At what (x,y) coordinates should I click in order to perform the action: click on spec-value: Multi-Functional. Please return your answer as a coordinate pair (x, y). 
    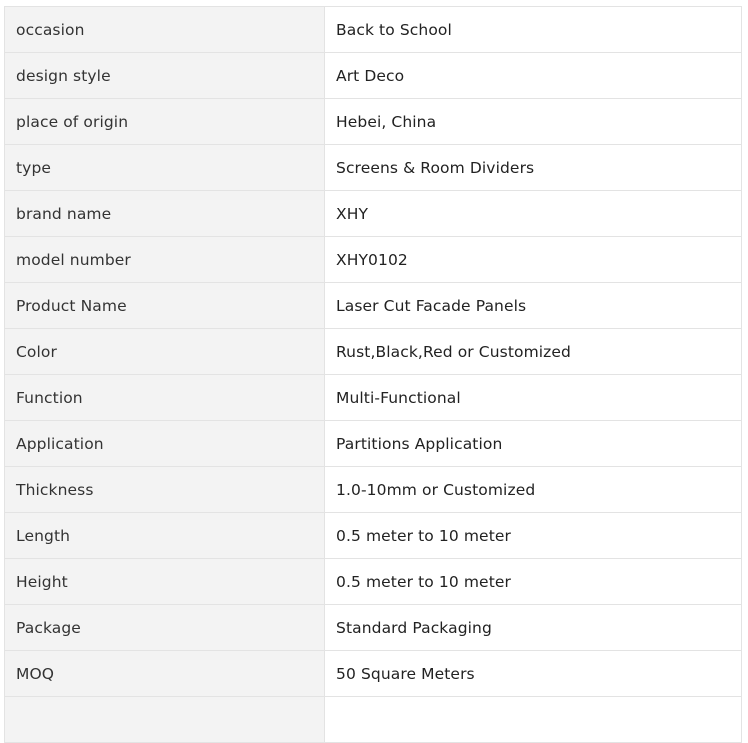
    Looking at the image, I should click on (533, 397).